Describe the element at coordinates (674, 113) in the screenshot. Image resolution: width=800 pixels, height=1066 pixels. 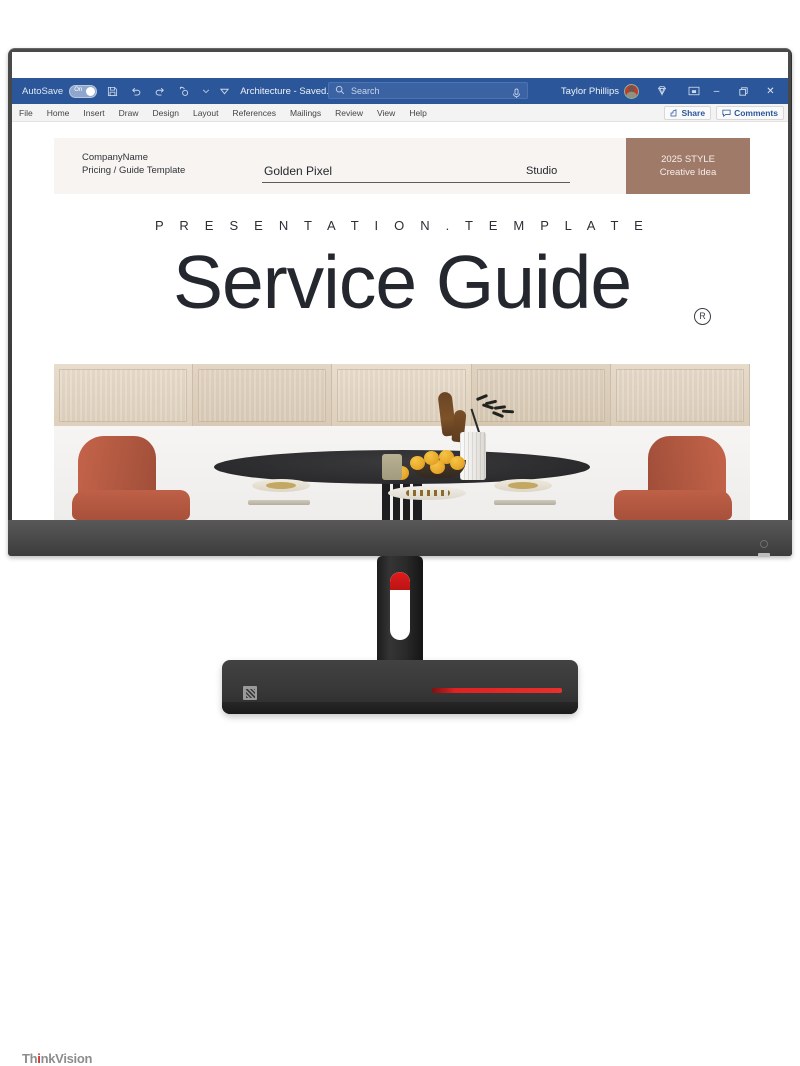
I see `share-icon` at that location.